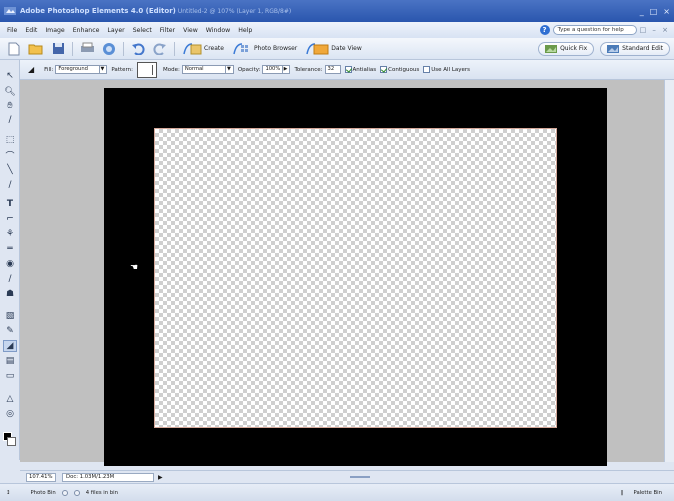 This screenshot has height=501, width=674. What do you see at coordinates (171, 69) in the screenshot?
I see `mode-label: Mode:` at bounding box center [171, 69].